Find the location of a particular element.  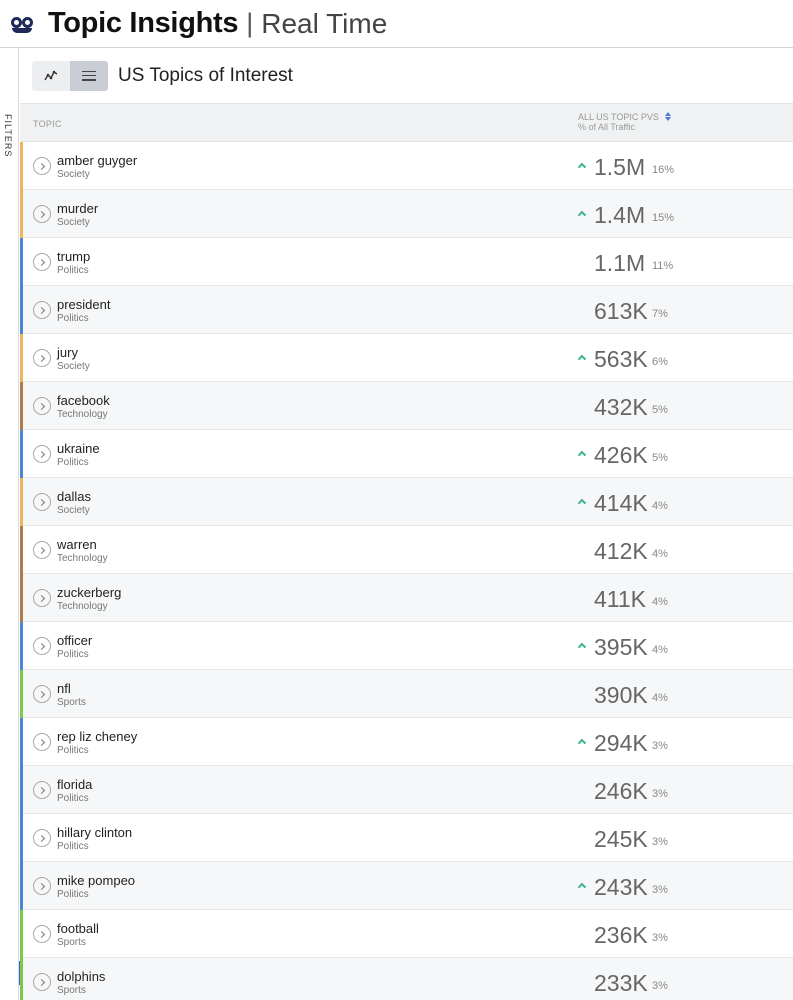

list-view-button is located at coordinates (89, 75).